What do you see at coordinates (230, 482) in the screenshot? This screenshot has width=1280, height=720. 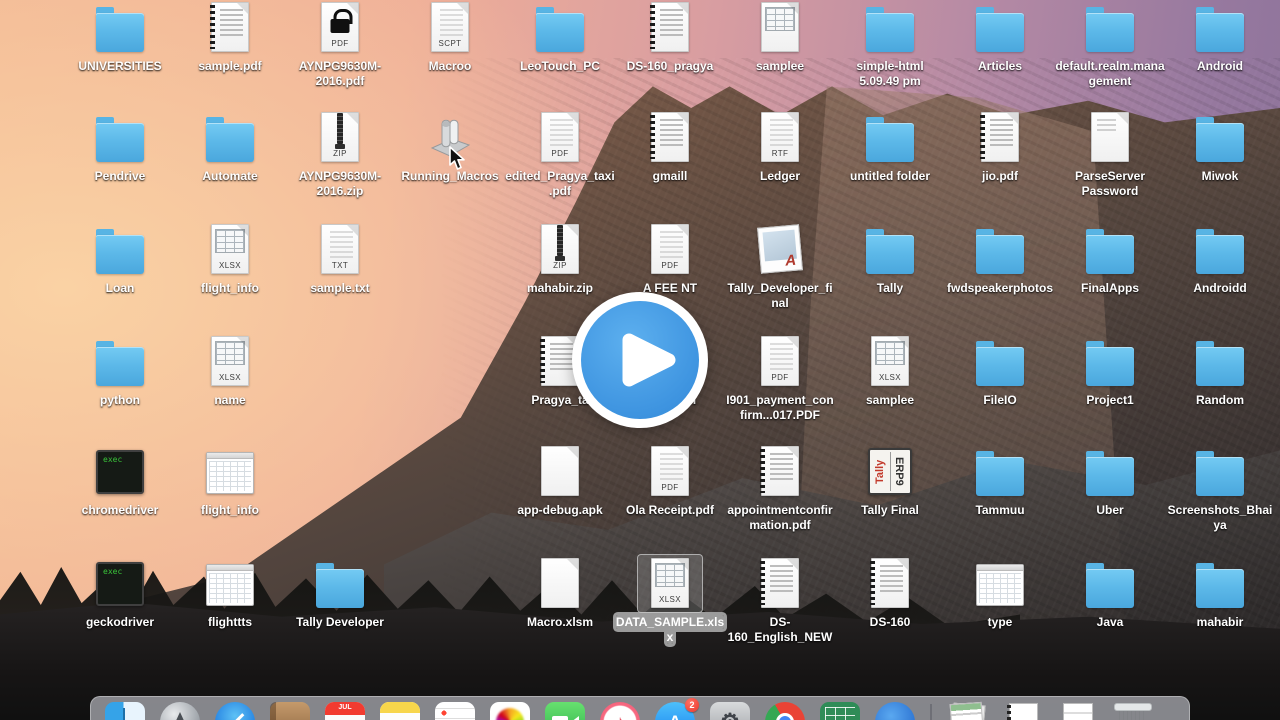 I see `desktop-icon-flight-info: flight_info` at bounding box center [230, 482].